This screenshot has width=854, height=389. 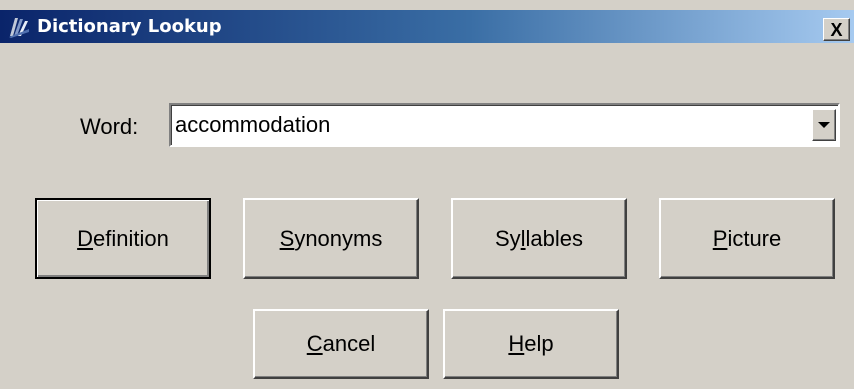 I want to click on title-bar: Dictionary Lookup X, so click(x=427, y=26).